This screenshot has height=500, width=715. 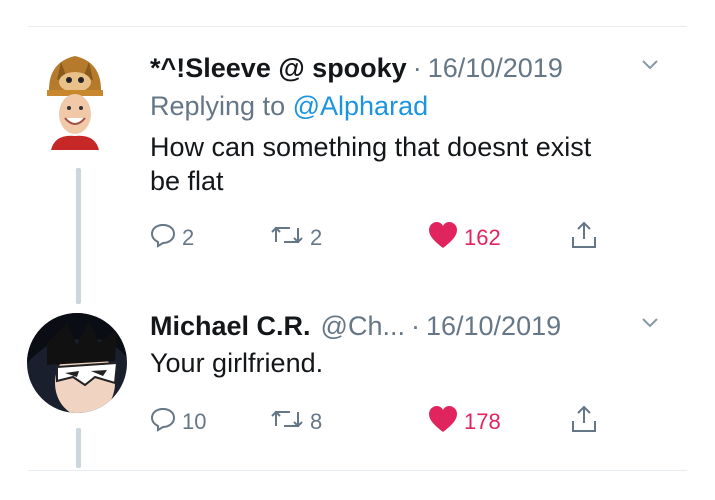 What do you see at coordinates (230, 326) in the screenshot?
I see `author-name: Michael C.R.` at bounding box center [230, 326].